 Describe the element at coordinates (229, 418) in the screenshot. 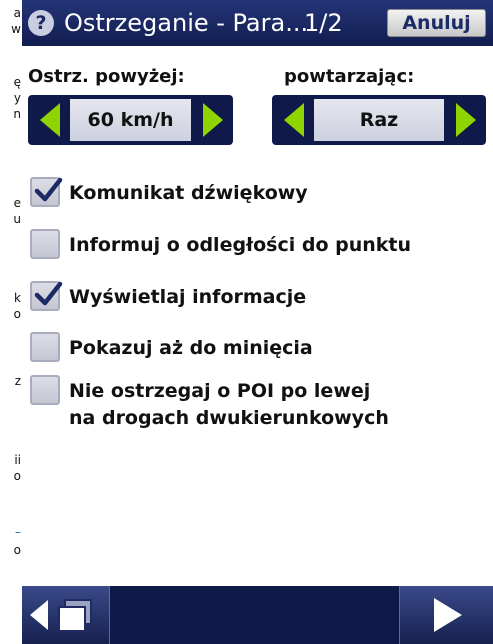

I see `option-label-line2: na drogach dwukierunkowych` at that location.